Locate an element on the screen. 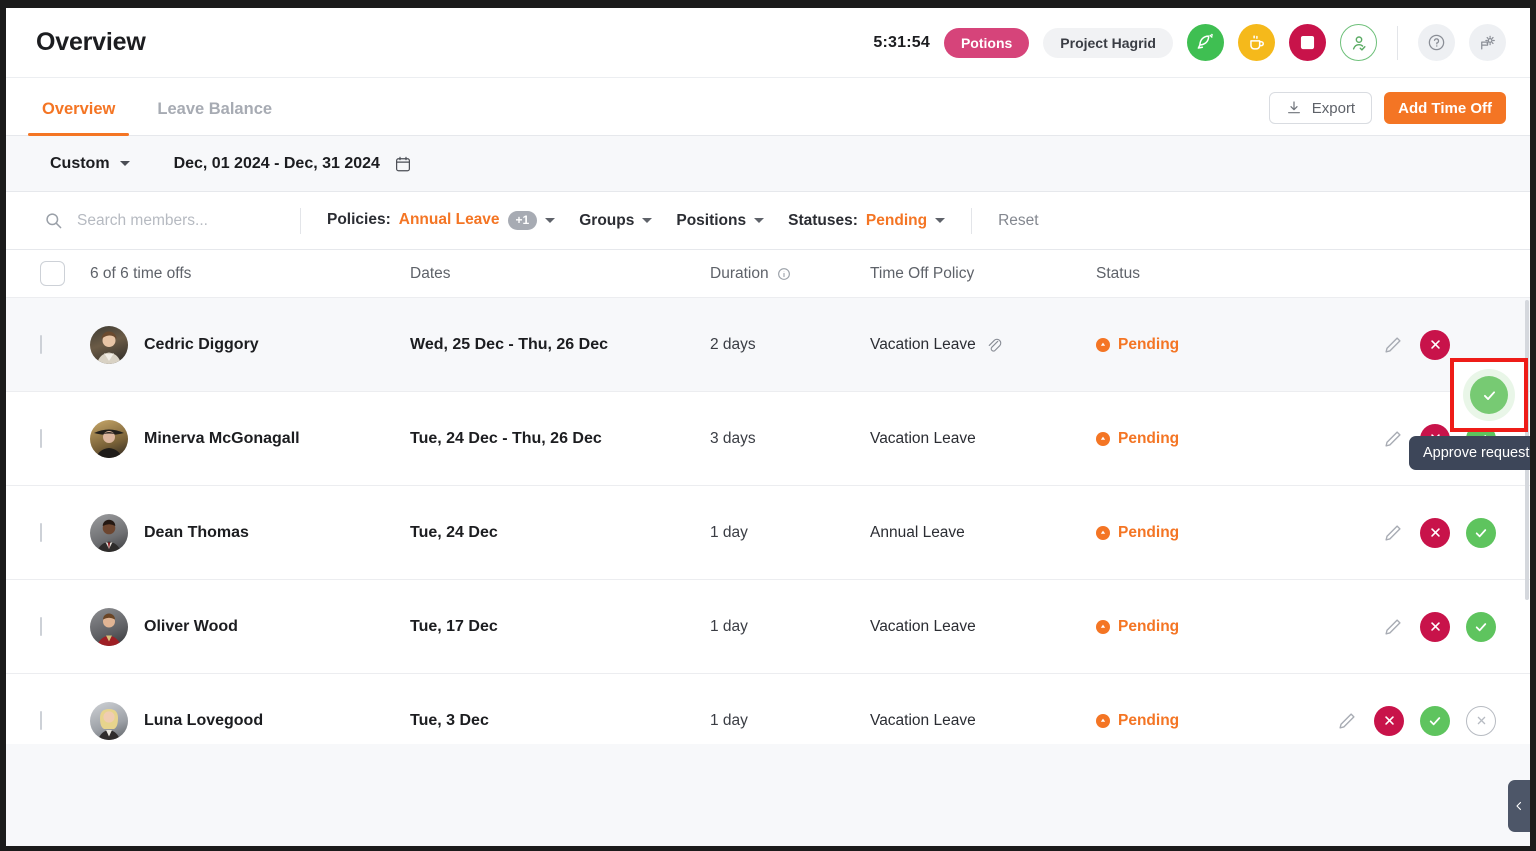 Image resolution: width=1536 pixels, height=851 pixels. row-member-cell: Oliver Wood is located at coordinates (250, 626).